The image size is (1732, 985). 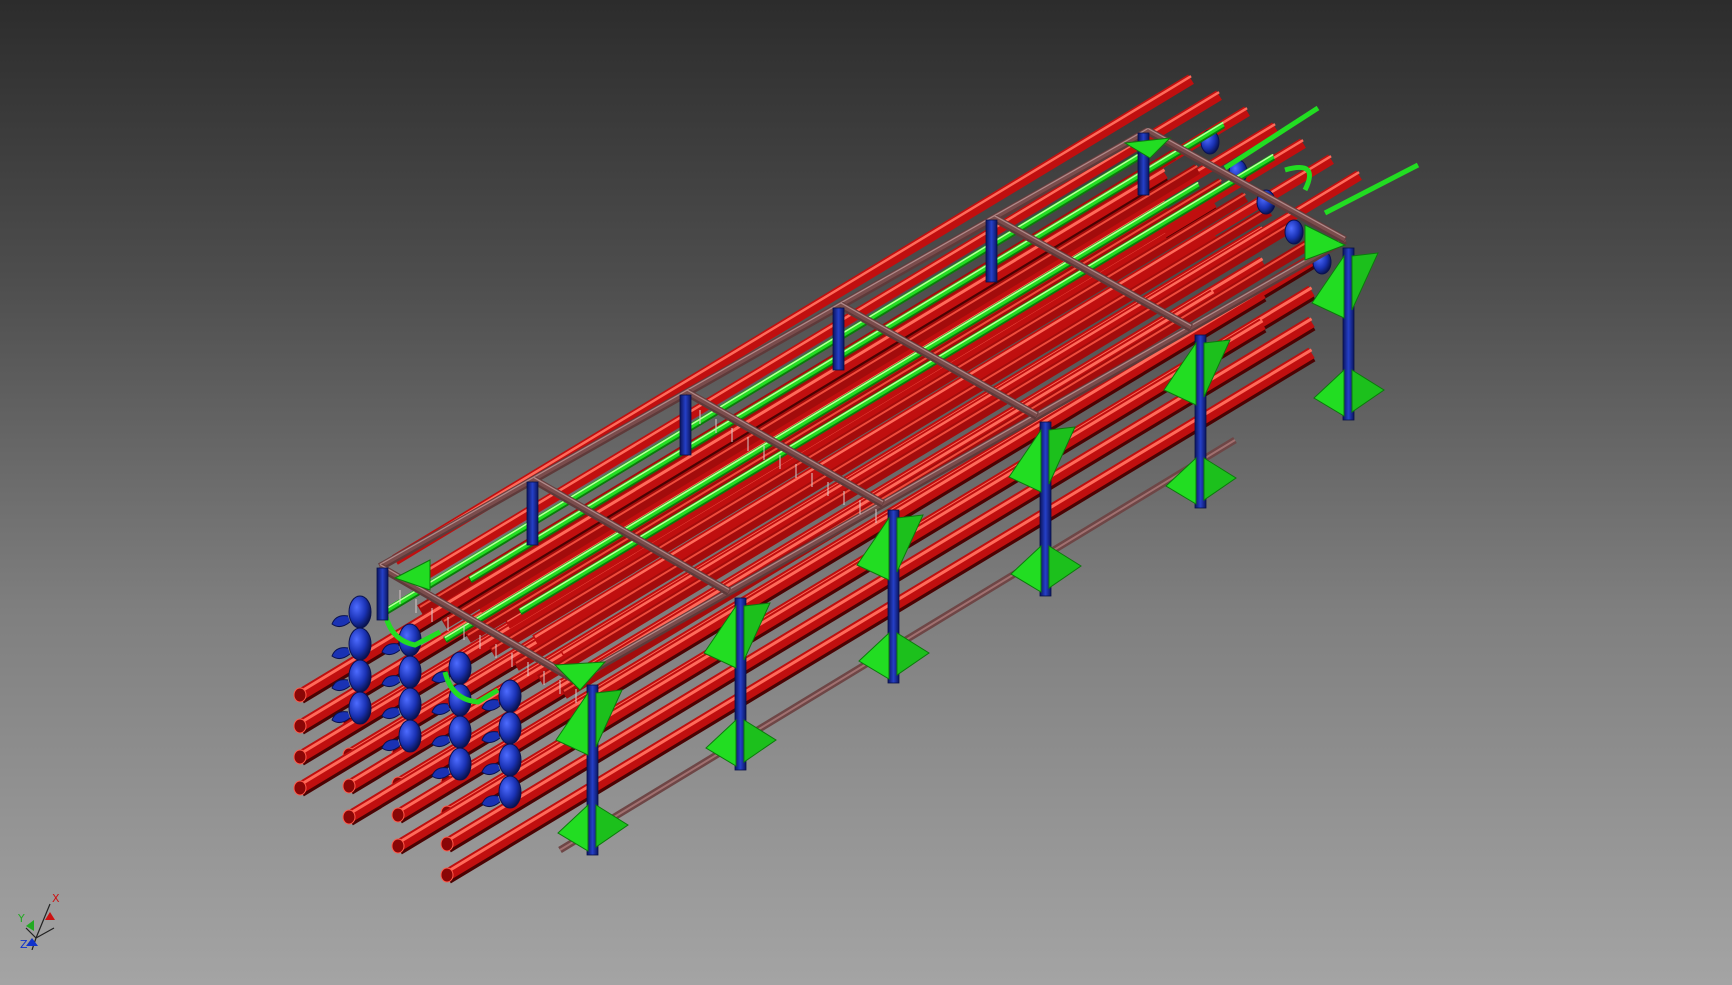 What do you see at coordinates (31, 933) in the screenshot?
I see `triad-y-axis-line` at bounding box center [31, 933].